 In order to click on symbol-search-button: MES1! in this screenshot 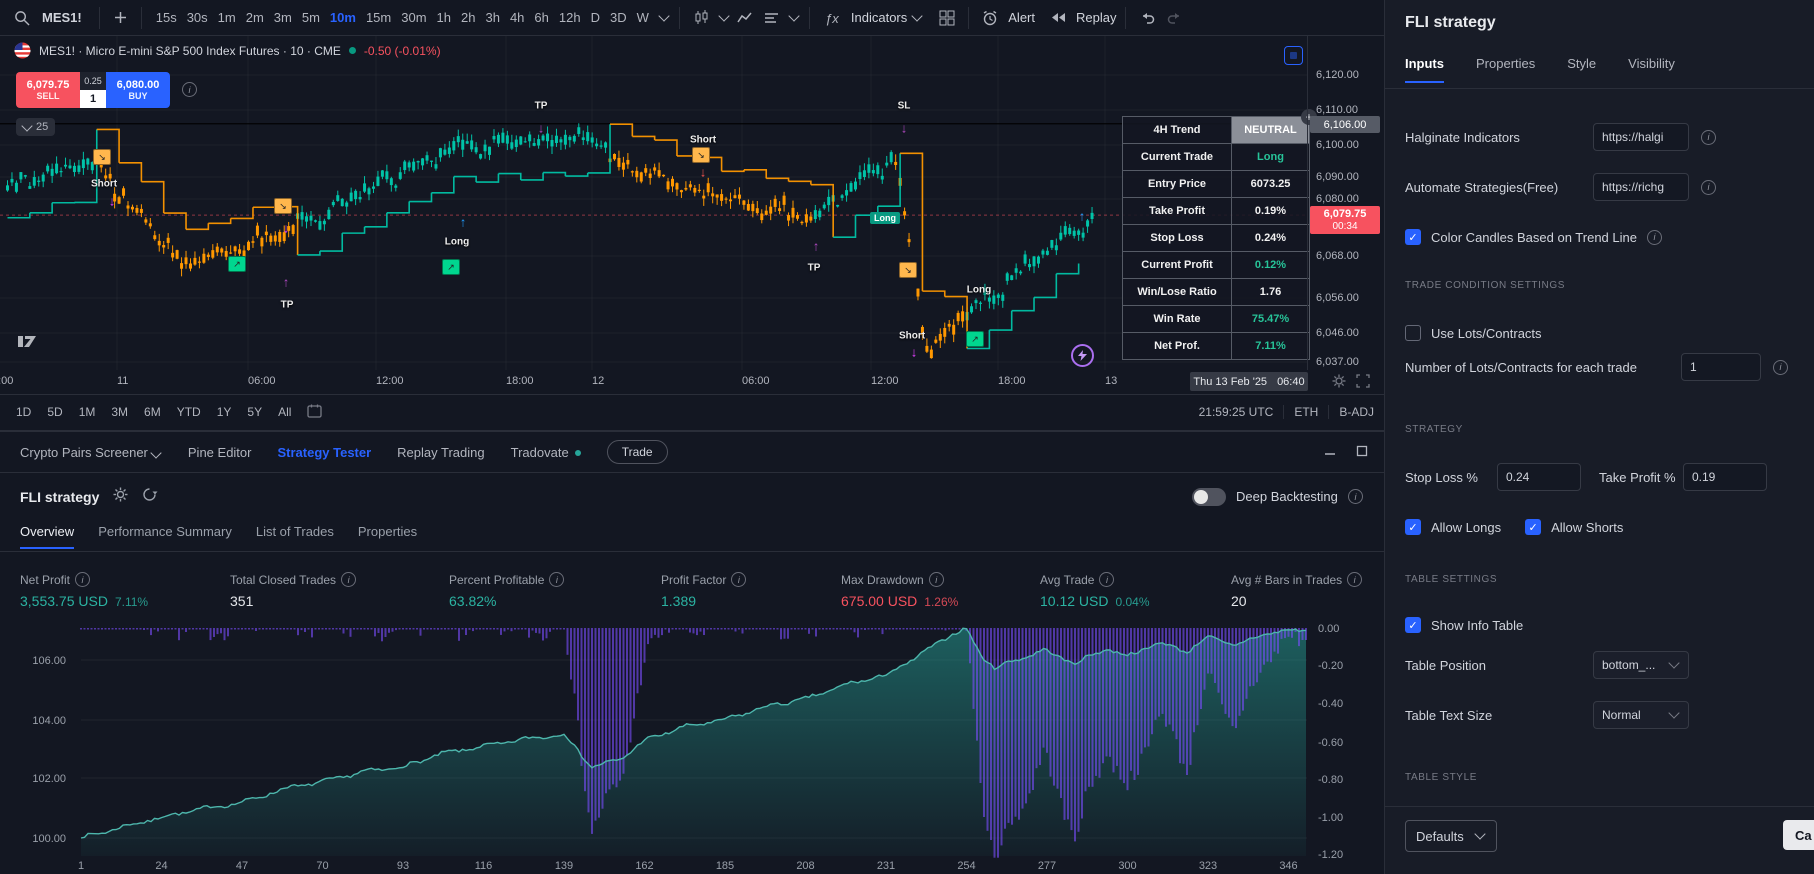, I will do `click(62, 17)`.